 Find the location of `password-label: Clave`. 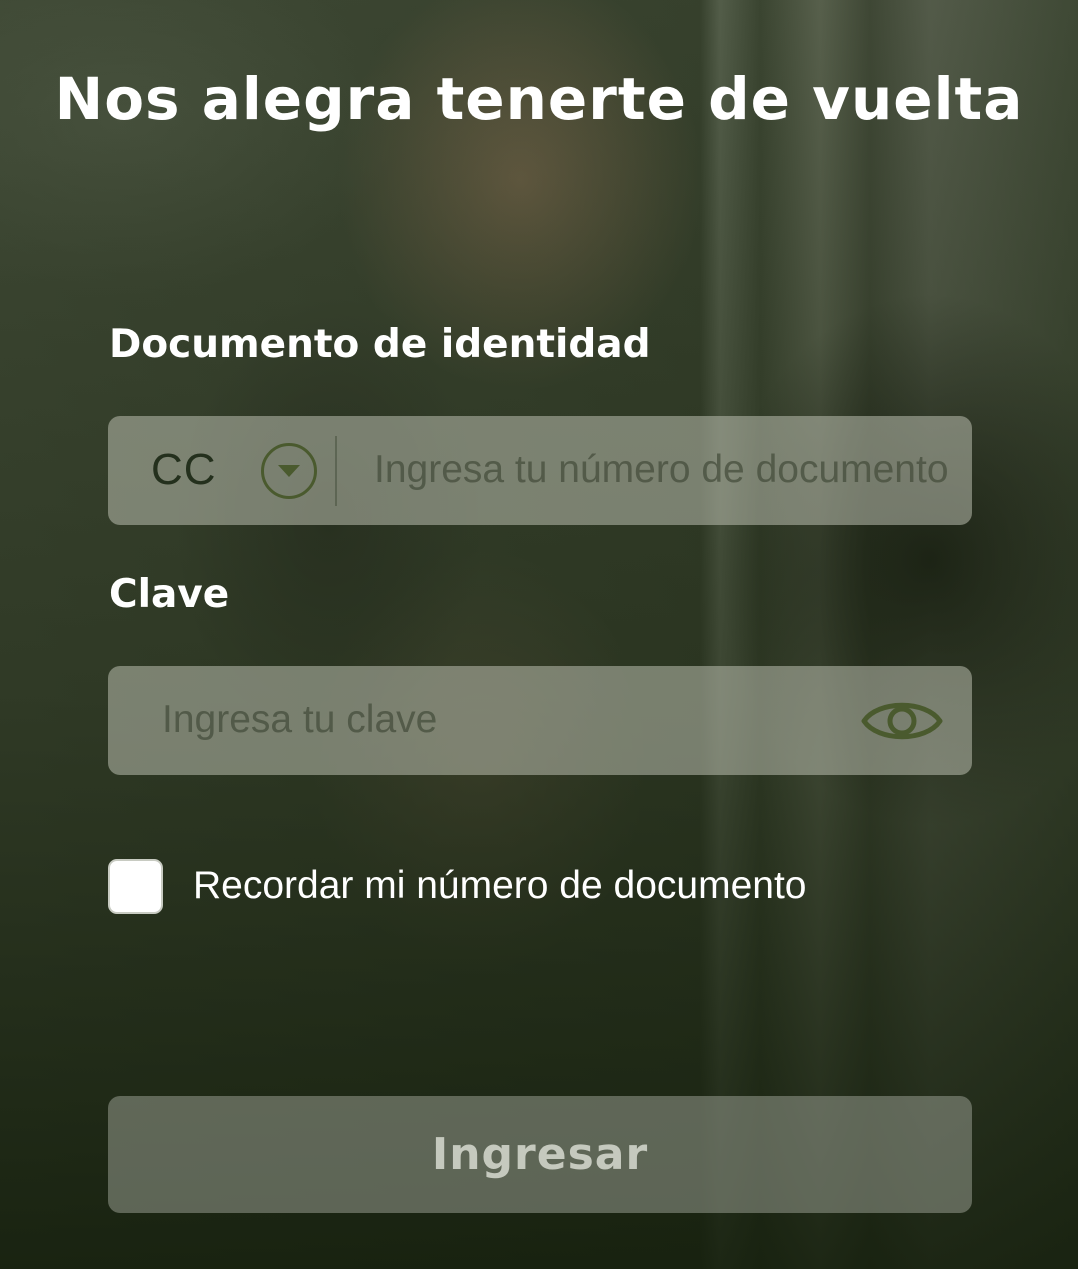

password-label: Clave is located at coordinates (169, 594).